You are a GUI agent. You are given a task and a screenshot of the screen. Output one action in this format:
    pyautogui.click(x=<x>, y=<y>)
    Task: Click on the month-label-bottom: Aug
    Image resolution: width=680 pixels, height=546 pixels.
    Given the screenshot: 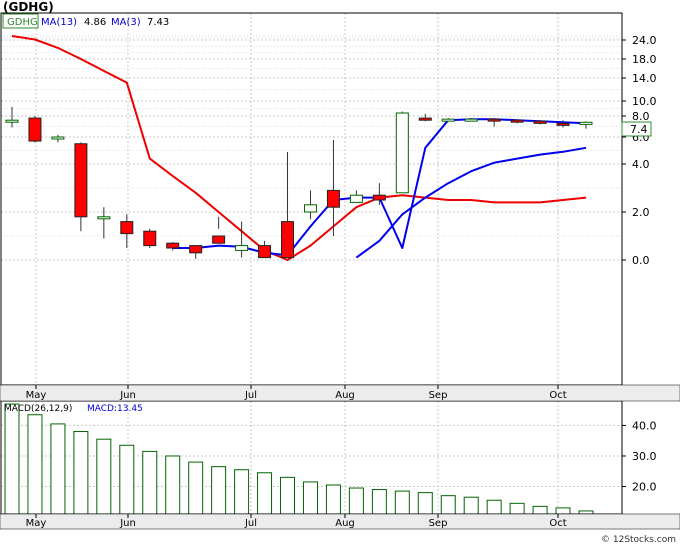 What is the action you would take?
    pyautogui.click(x=345, y=523)
    